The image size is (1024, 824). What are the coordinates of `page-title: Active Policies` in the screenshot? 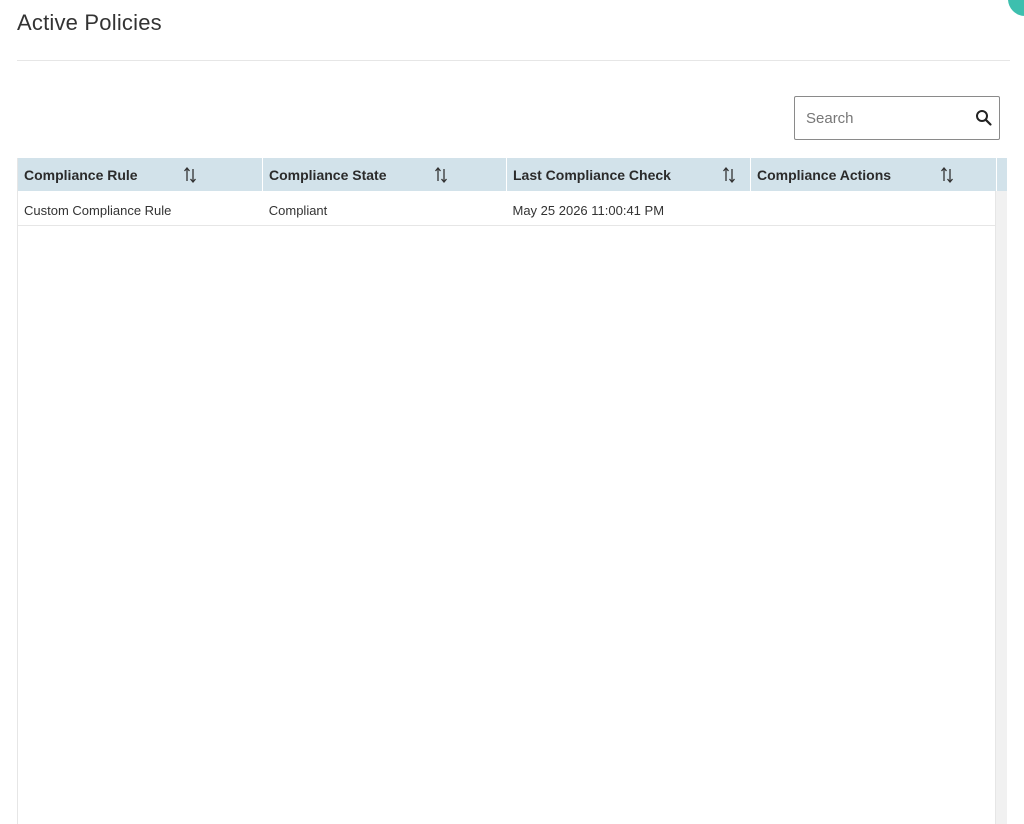 It's located at (89, 22).